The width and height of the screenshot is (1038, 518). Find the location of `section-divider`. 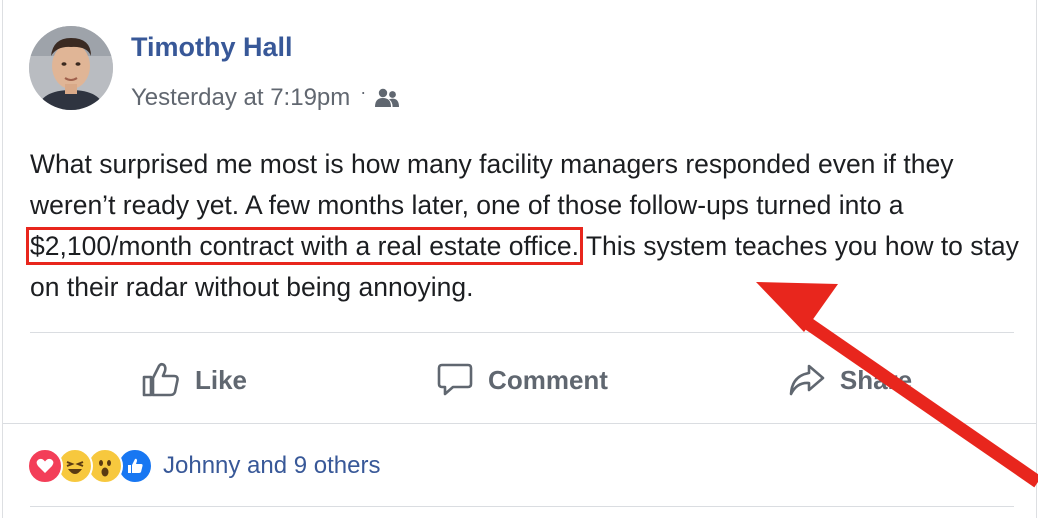

section-divider is located at coordinates (519, 423).